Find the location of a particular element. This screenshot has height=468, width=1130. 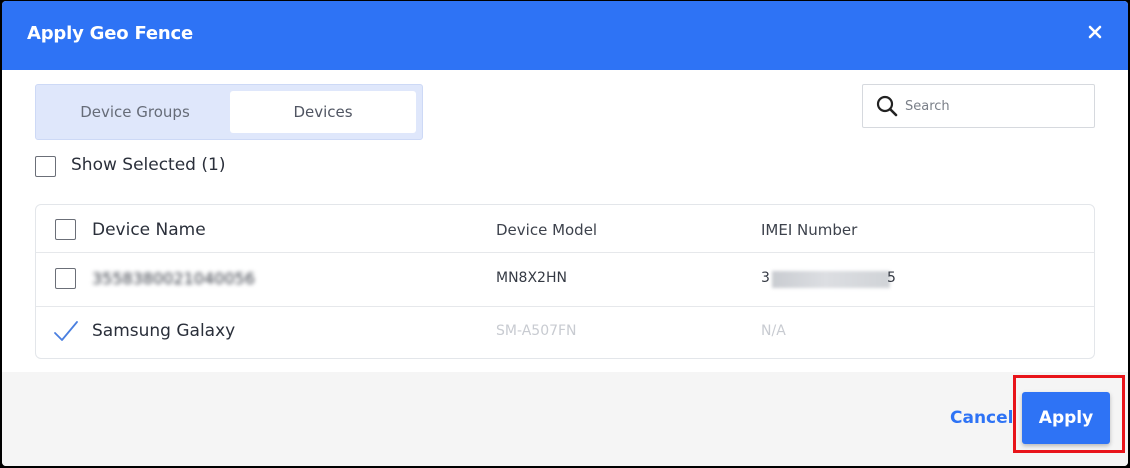

column-header-device-name: Device Name is located at coordinates (149, 230).